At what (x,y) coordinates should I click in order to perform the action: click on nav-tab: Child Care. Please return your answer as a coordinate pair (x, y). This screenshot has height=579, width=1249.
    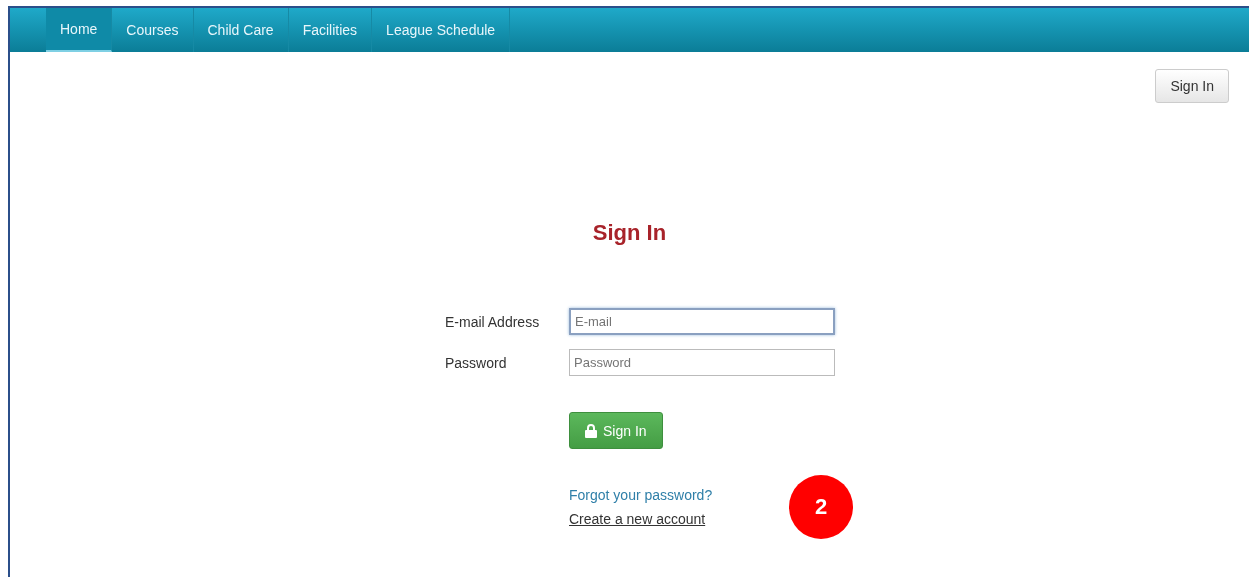
    Looking at the image, I should click on (241, 30).